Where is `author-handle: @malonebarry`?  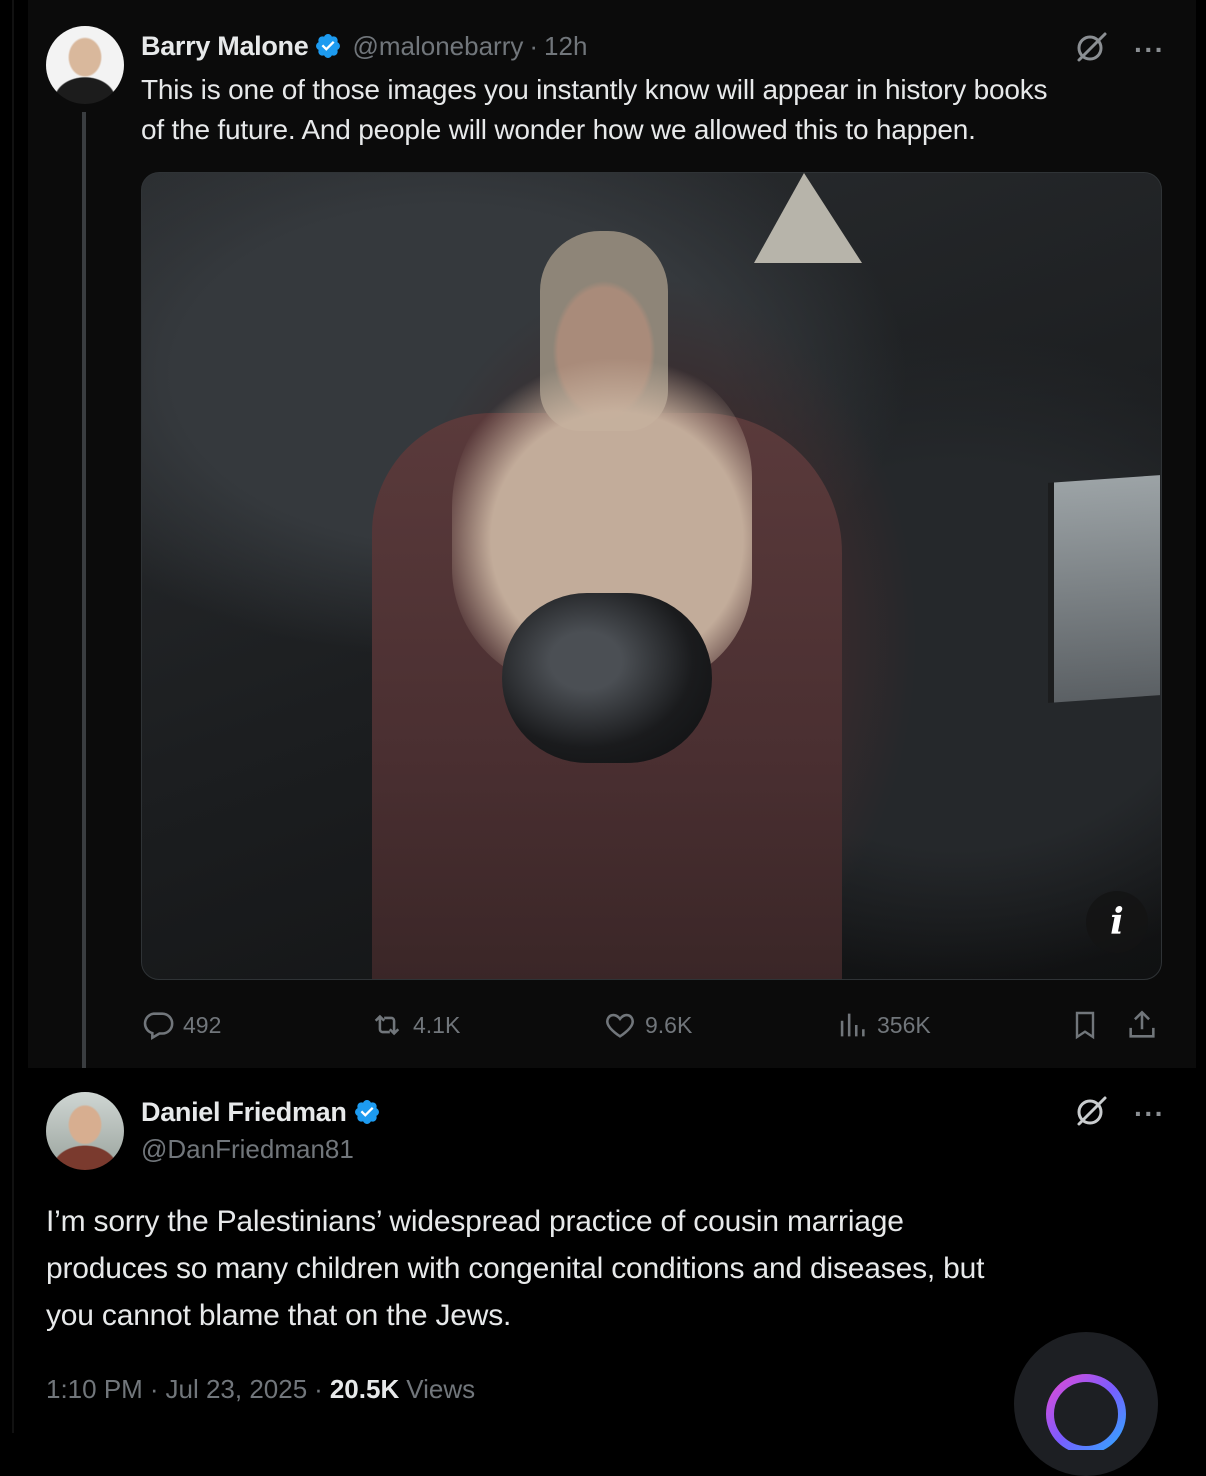
author-handle: @malonebarry is located at coordinates (437, 46).